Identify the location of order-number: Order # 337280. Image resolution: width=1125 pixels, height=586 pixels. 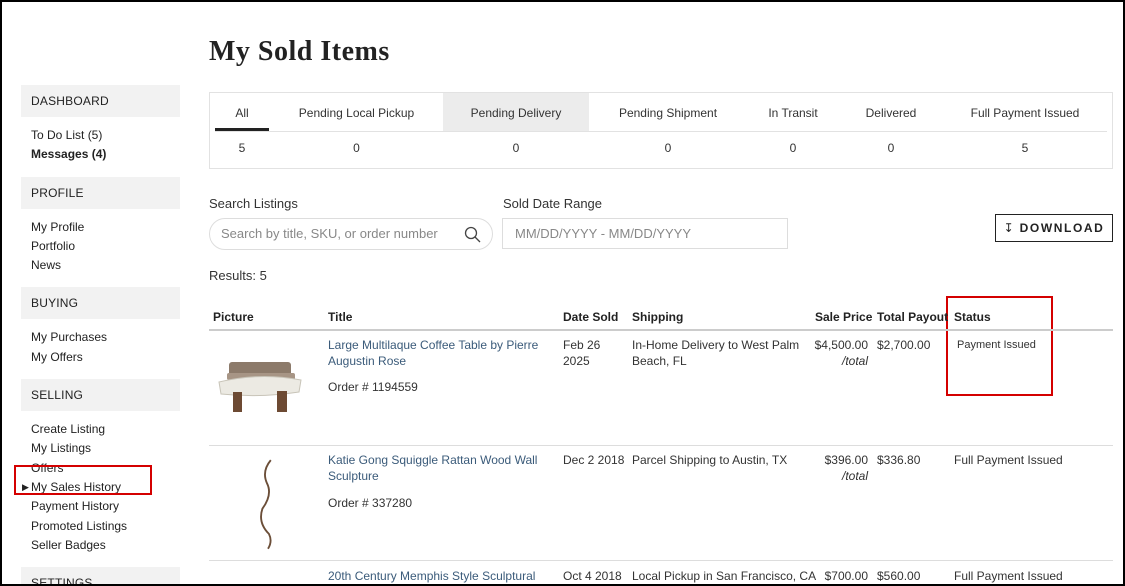
(370, 503).